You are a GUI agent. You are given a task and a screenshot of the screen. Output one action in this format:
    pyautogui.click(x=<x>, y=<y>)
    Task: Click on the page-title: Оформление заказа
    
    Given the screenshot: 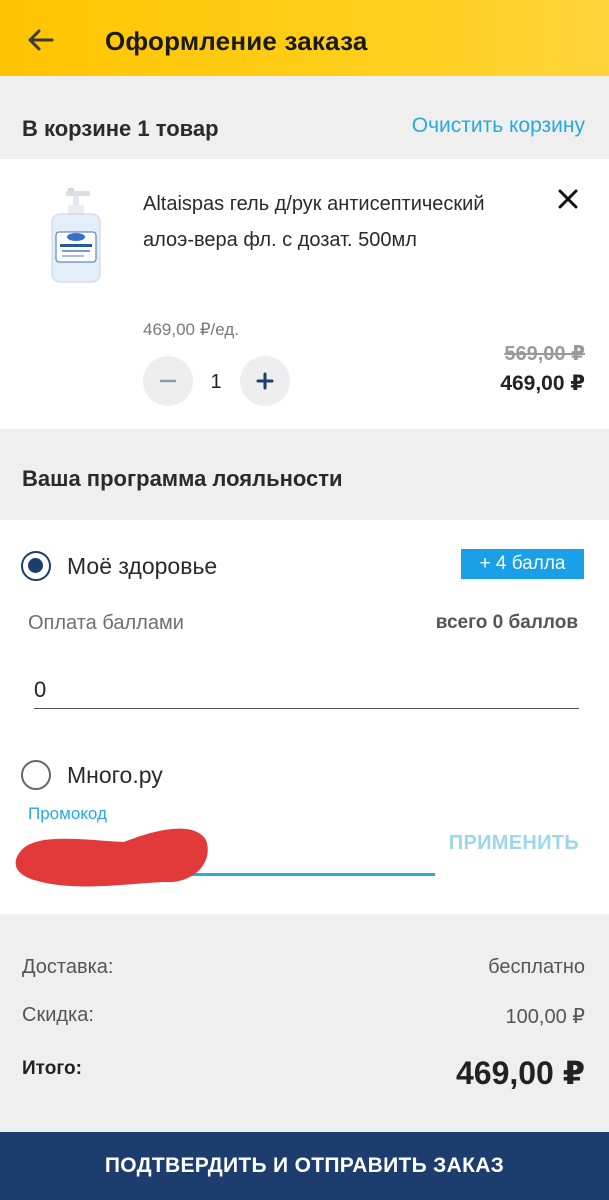 What is the action you would take?
    pyautogui.click(x=236, y=41)
    